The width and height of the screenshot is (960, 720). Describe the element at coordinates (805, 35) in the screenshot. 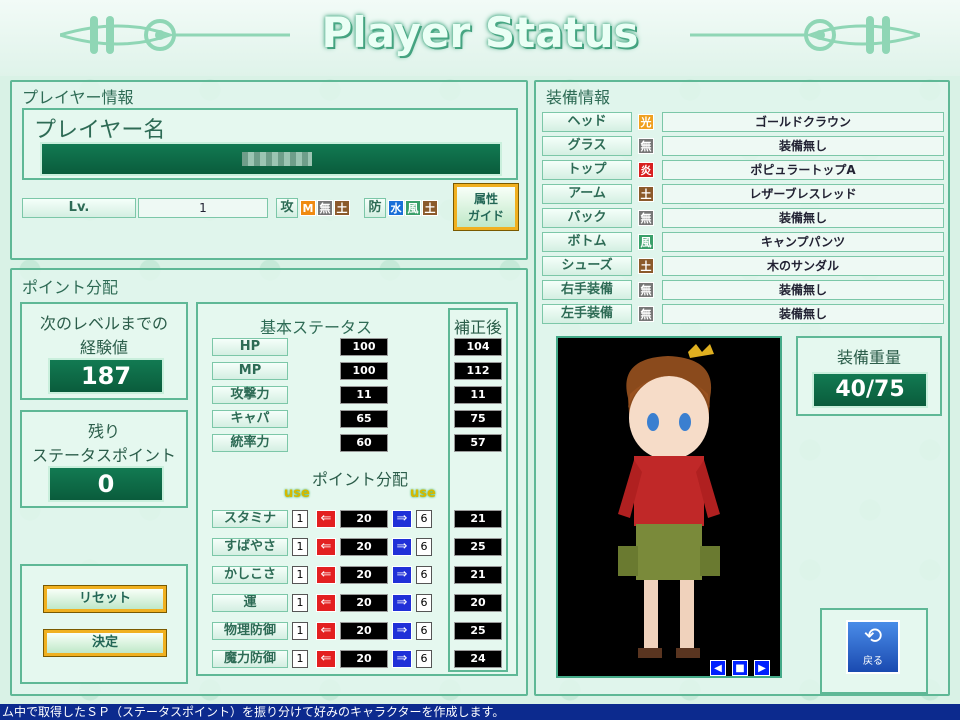

I see `right-ornament` at that location.